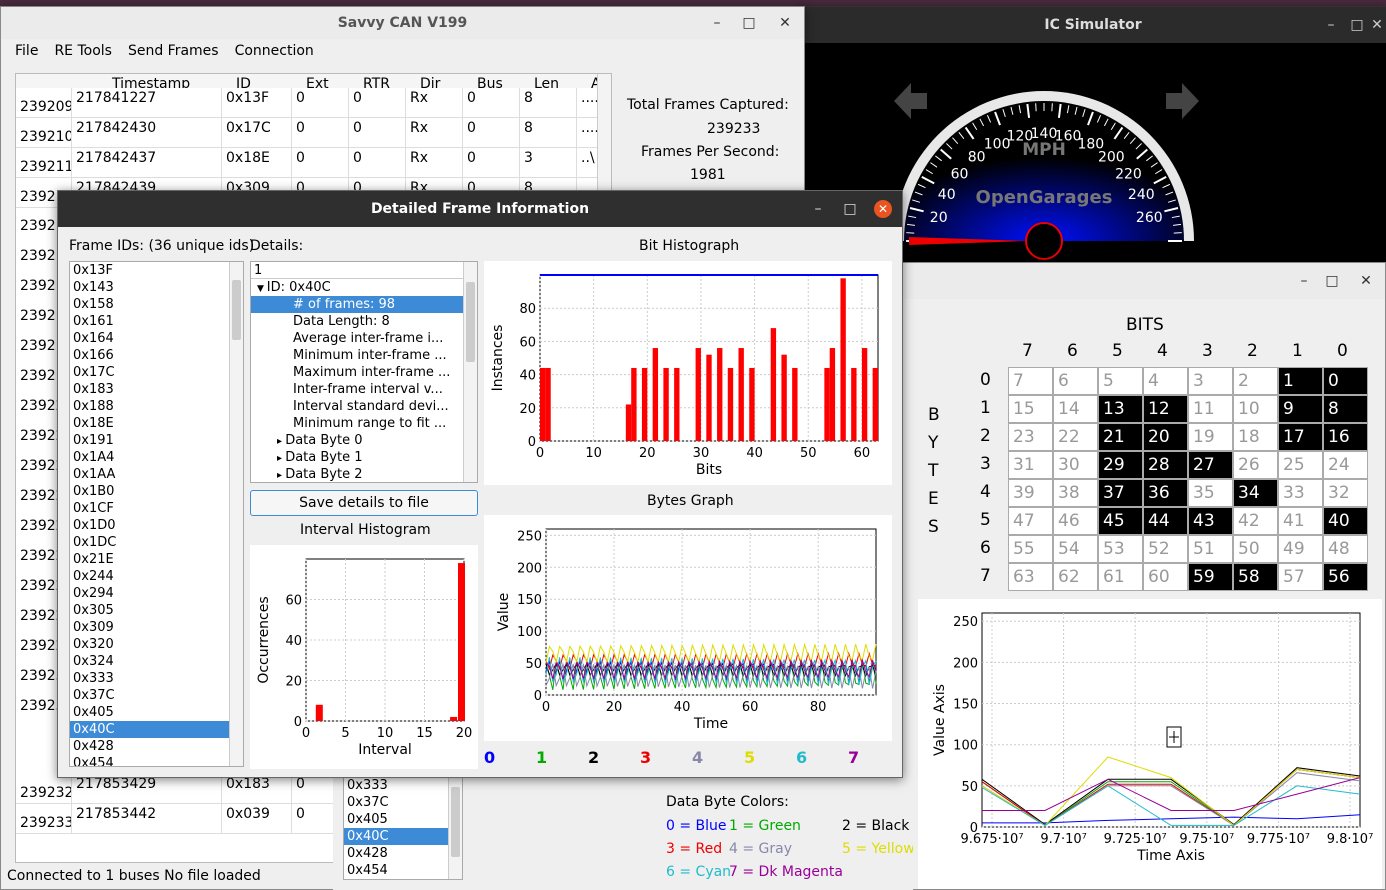 The image size is (1386, 890). Describe the element at coordinates (1345, 409) in the screenshot. I see `bit-cell: 8` at that location.